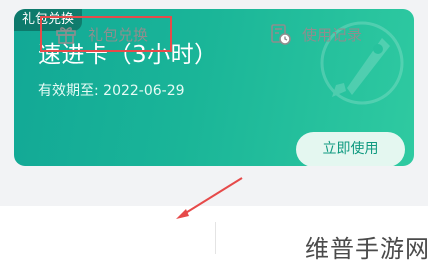 The image size is (428, 270). I want to click on records-clock-icon, so click(281, 34).